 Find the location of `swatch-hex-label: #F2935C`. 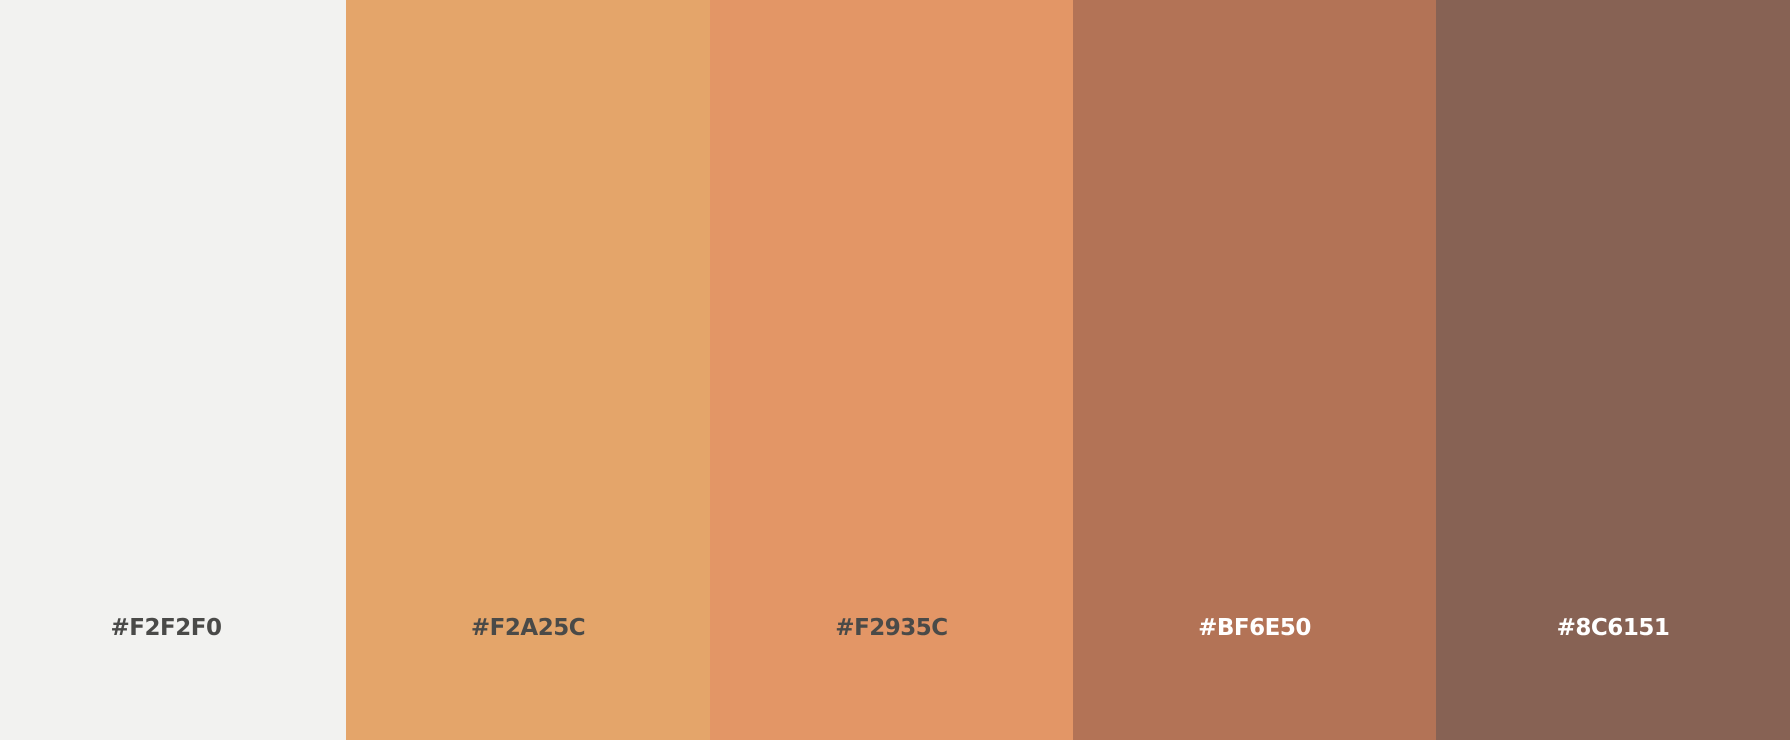

swatch-hex-label: #F2935C is located at coordinates (891, 628).